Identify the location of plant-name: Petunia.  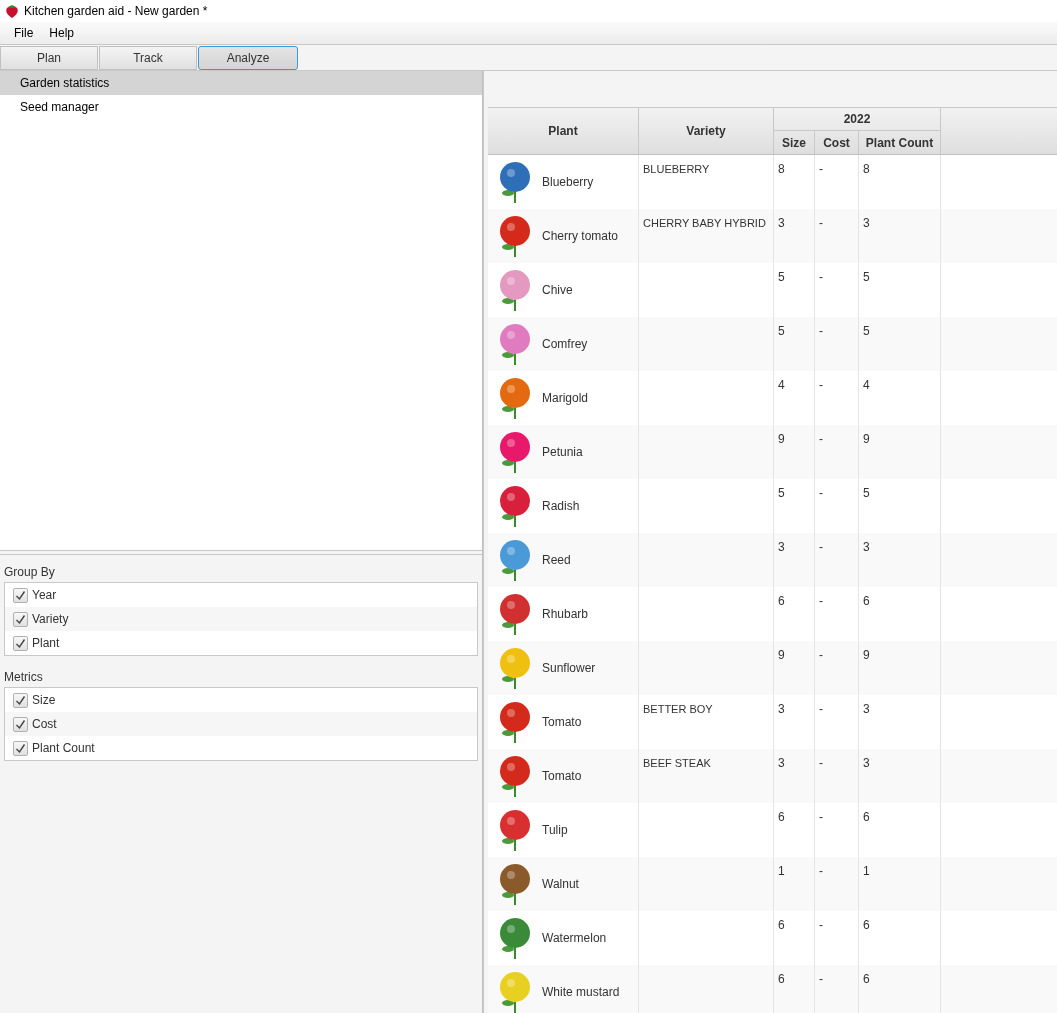
(562, 452).